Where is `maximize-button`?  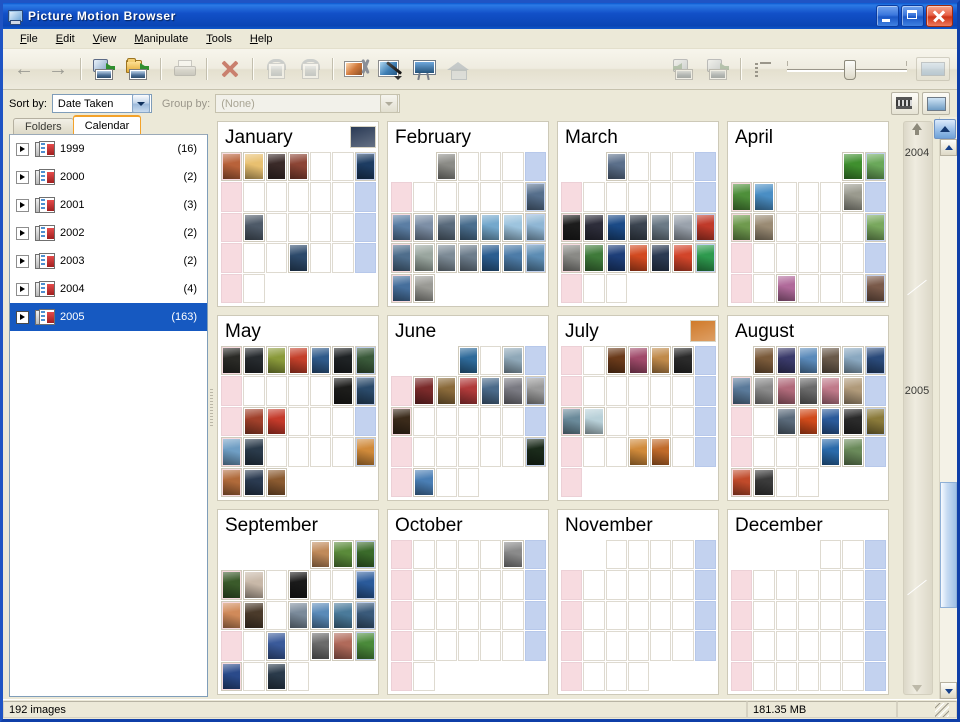
maximize-button is located at coordinates (912, 16).